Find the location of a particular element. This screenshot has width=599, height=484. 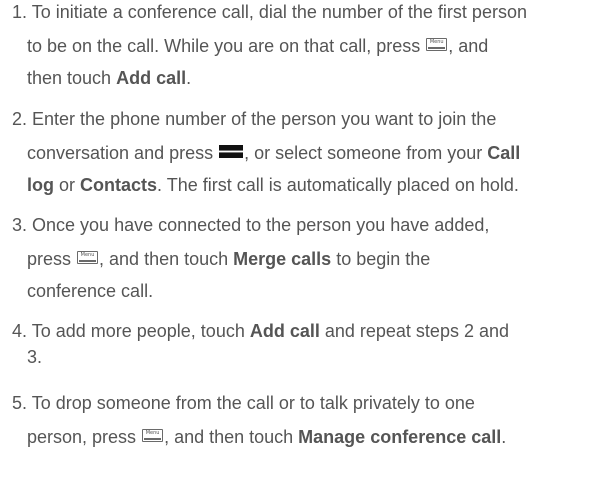

ui-term: Contacts is located at coordinates (119, 185).